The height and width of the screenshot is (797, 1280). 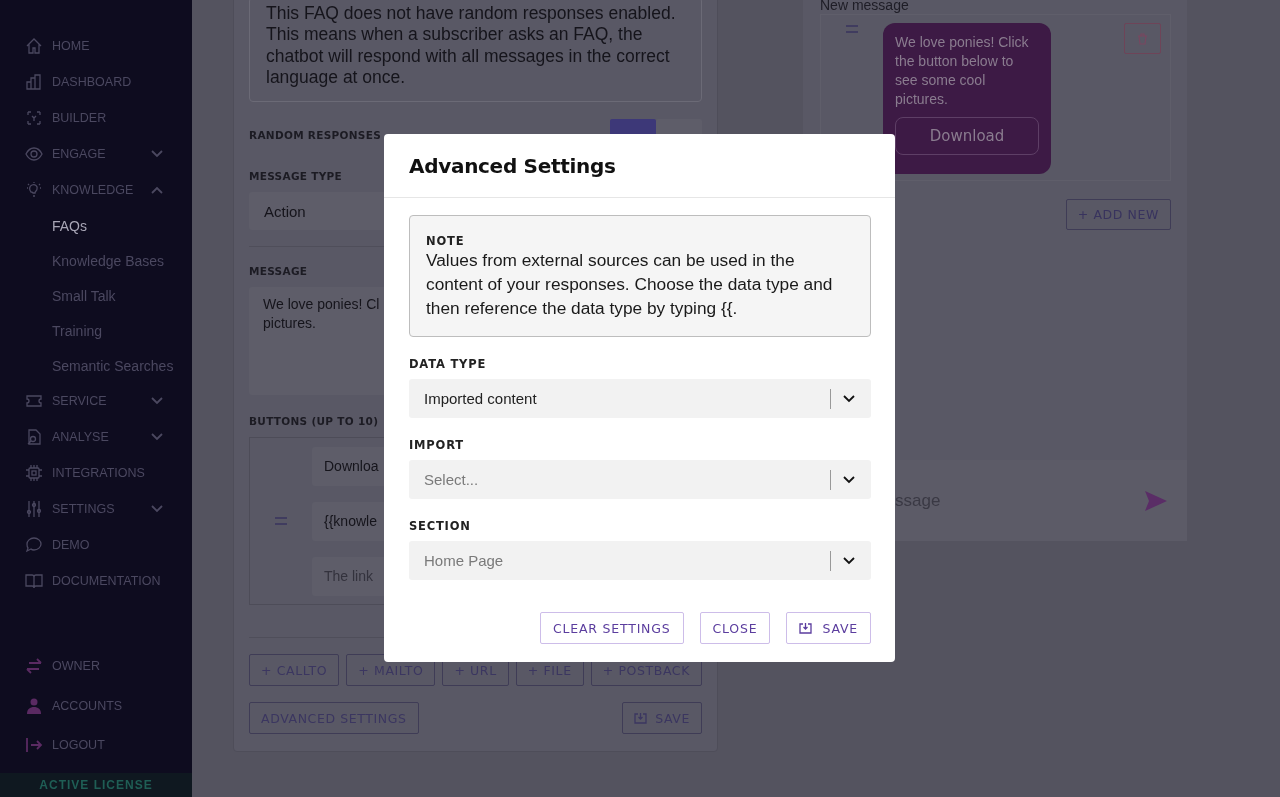 I want to click on sidebar-item: DEMO, so click(x=96, y=545).